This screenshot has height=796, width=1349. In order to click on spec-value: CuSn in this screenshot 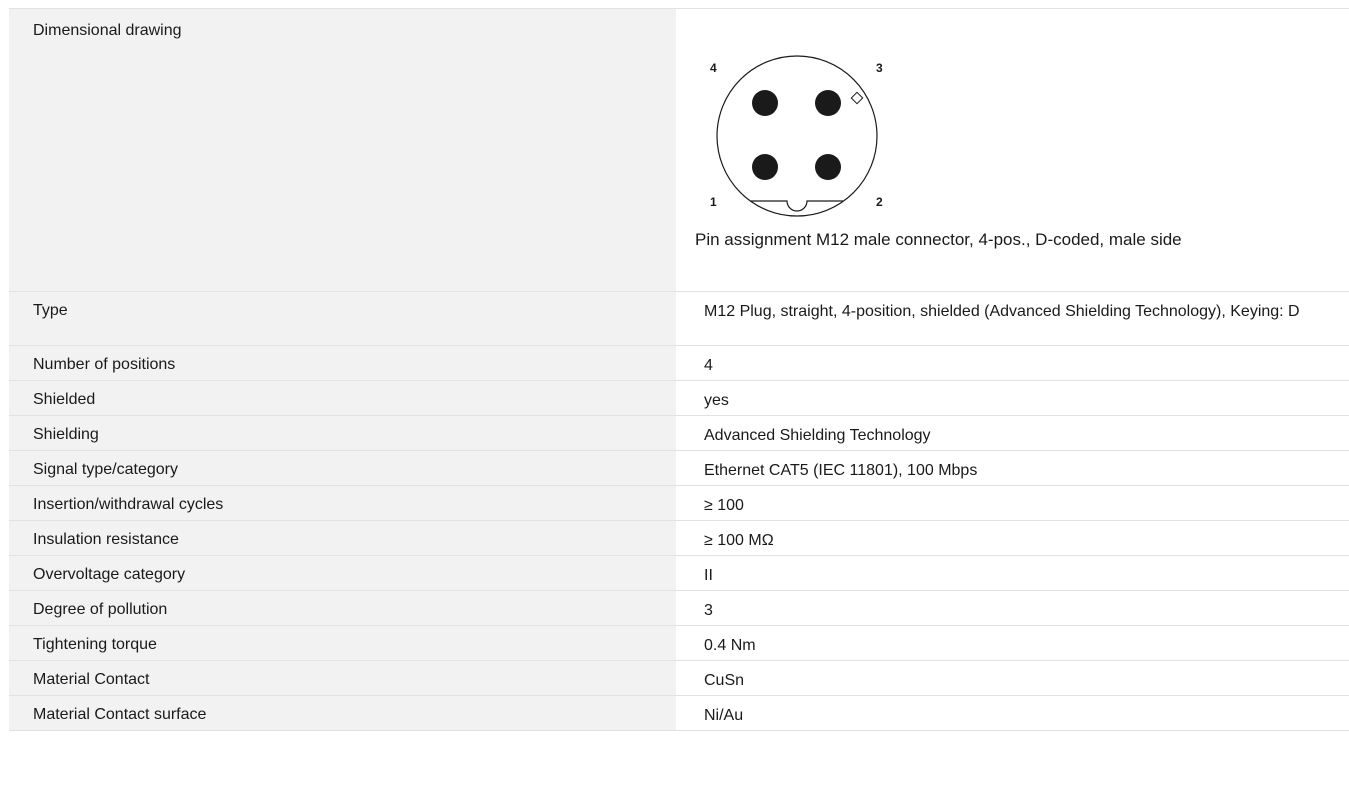, I will do `click(724, 680)`.